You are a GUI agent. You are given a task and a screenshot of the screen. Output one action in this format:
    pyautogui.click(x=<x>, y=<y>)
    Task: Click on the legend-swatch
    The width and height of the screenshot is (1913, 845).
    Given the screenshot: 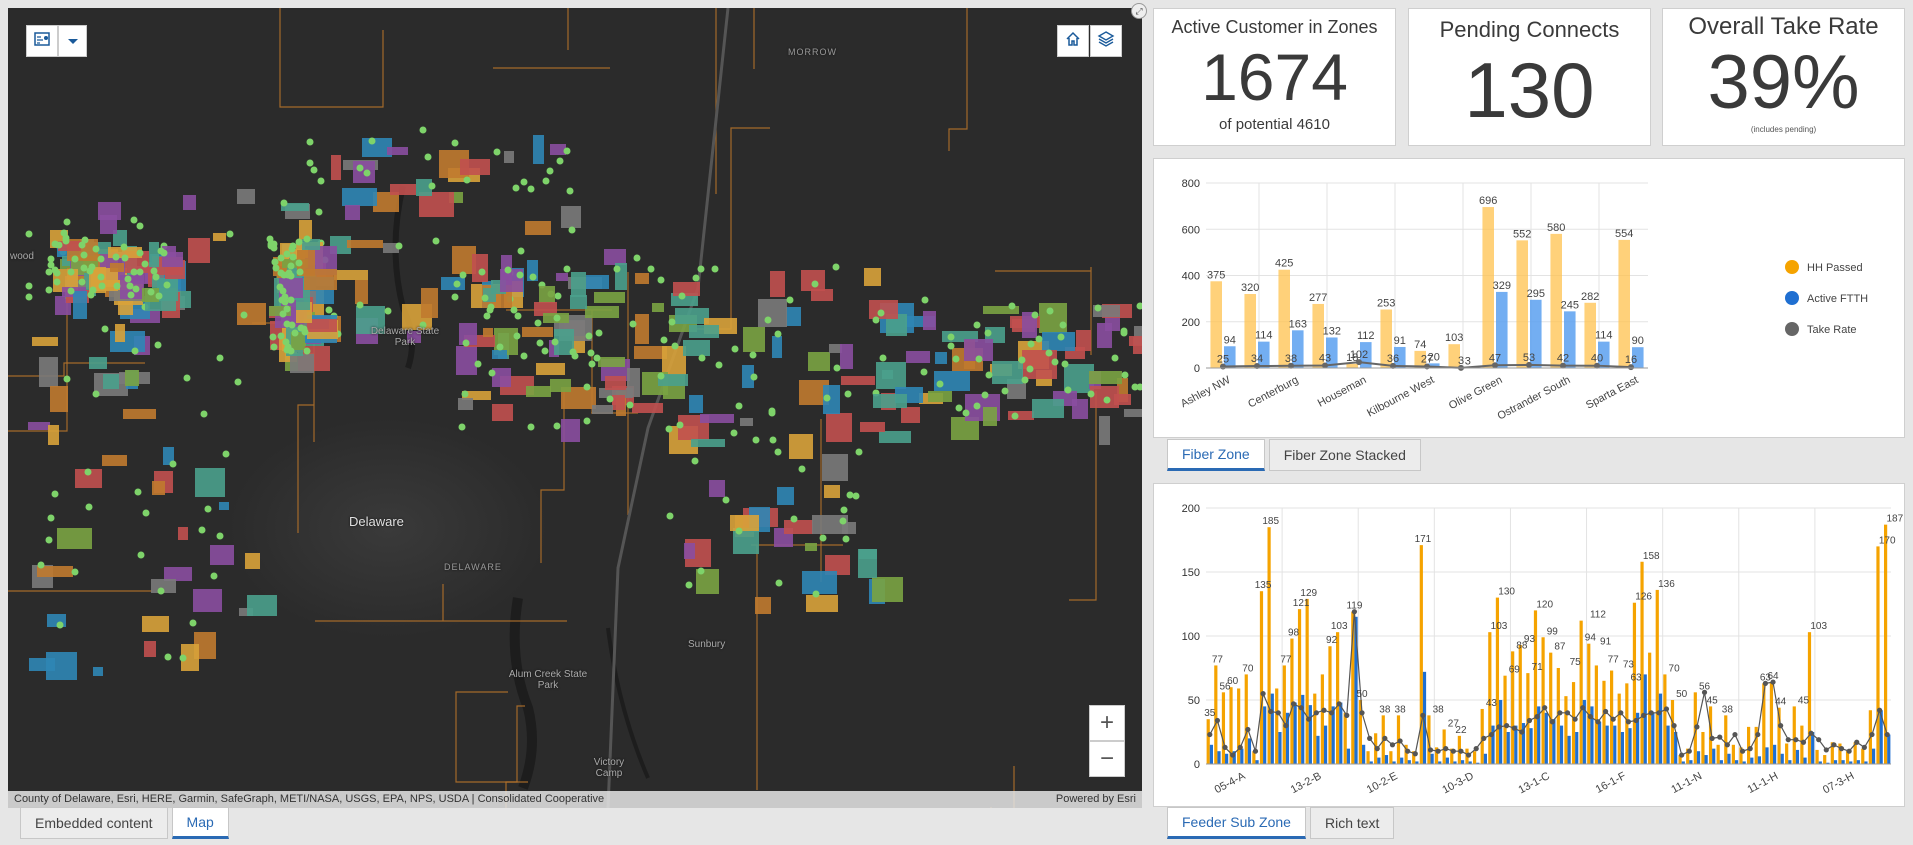 What is the action you would take?
    pyautogui.click(x=1792, y=267)
    